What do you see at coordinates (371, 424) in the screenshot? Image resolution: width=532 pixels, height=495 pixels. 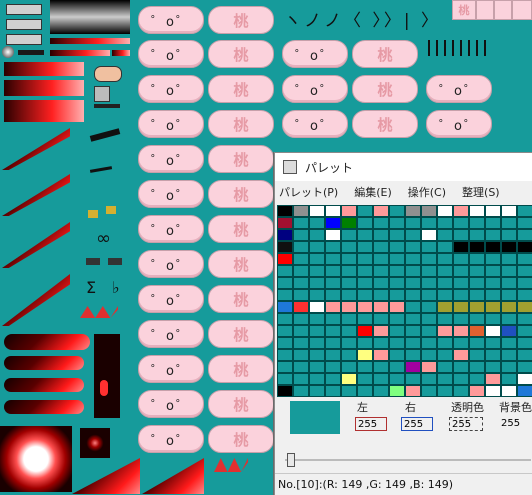 I see `left-color-field: 255` at bounding box center [371, 424].